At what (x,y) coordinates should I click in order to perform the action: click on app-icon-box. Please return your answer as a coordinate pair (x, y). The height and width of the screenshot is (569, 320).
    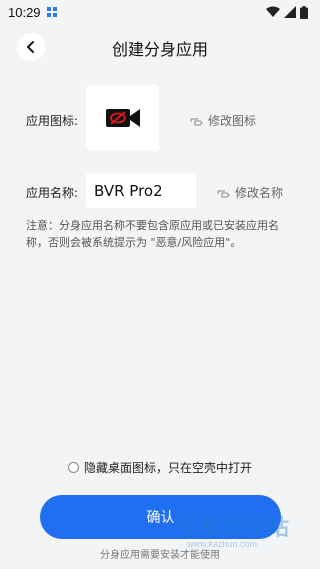
    Looking at the image, I should click on (122, 118).